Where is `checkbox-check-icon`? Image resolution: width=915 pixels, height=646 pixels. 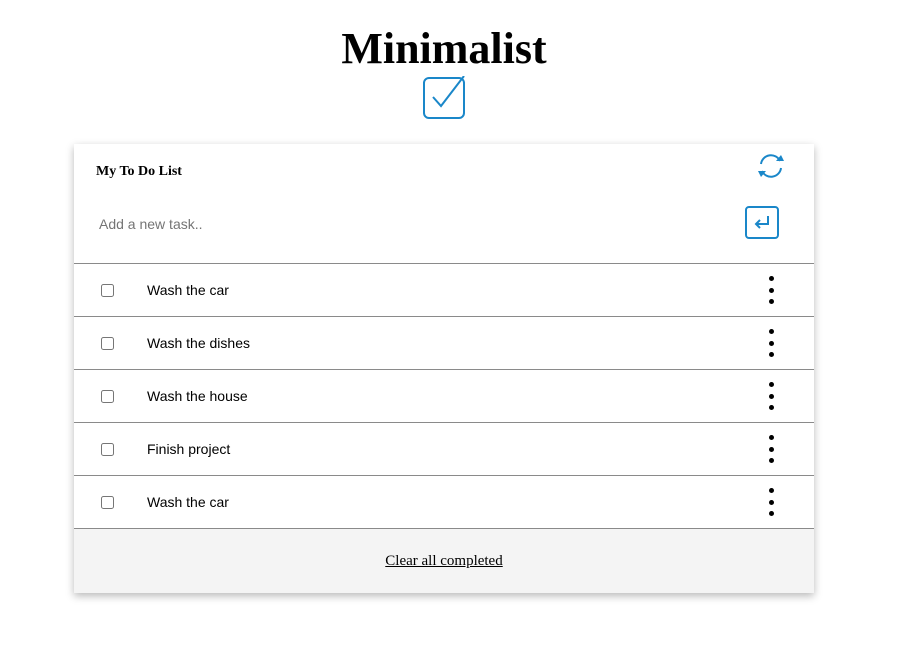
checkbox-check-icon is located at coordinates (444, 97).